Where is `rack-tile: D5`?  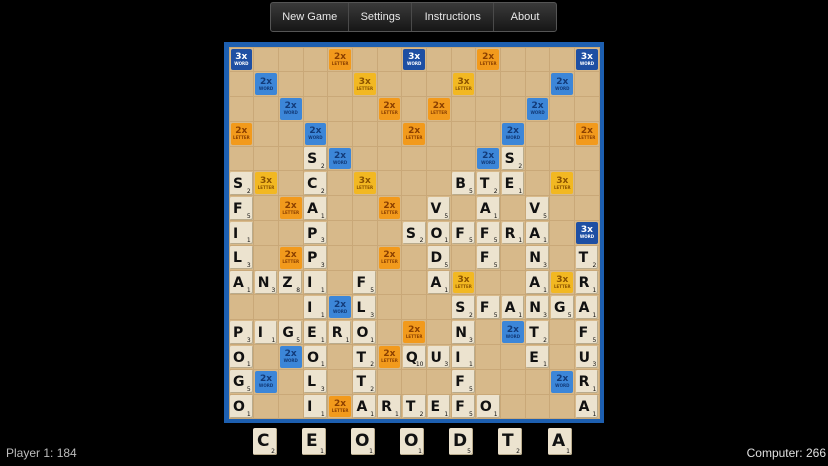 rack-tile: D5 is located at coordinates (461, 441).